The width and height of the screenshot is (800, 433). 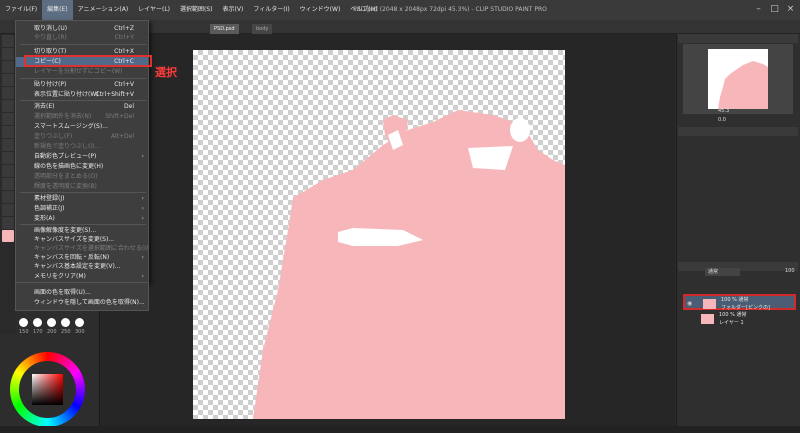 I want to click on brush-size-label: 170, so click(x=38, y=332).